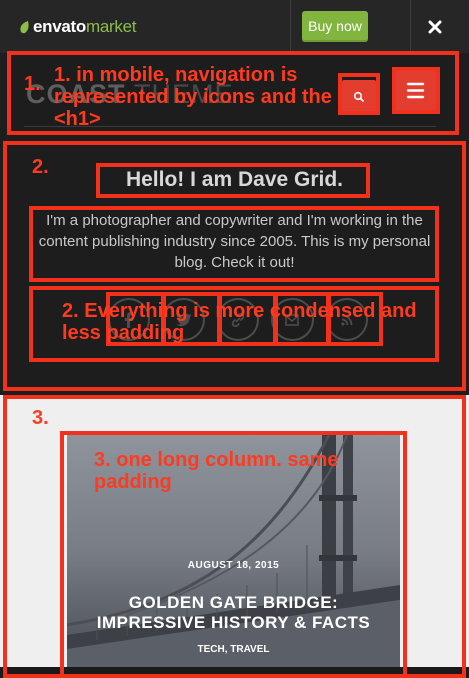  I want to click on annotation-number-1: 1., so click(32, 84).